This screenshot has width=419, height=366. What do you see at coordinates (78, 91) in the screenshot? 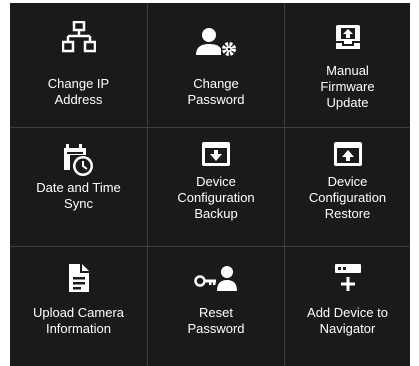
I see `tile-label: Change IP Address` at bounding box center [78, 91].